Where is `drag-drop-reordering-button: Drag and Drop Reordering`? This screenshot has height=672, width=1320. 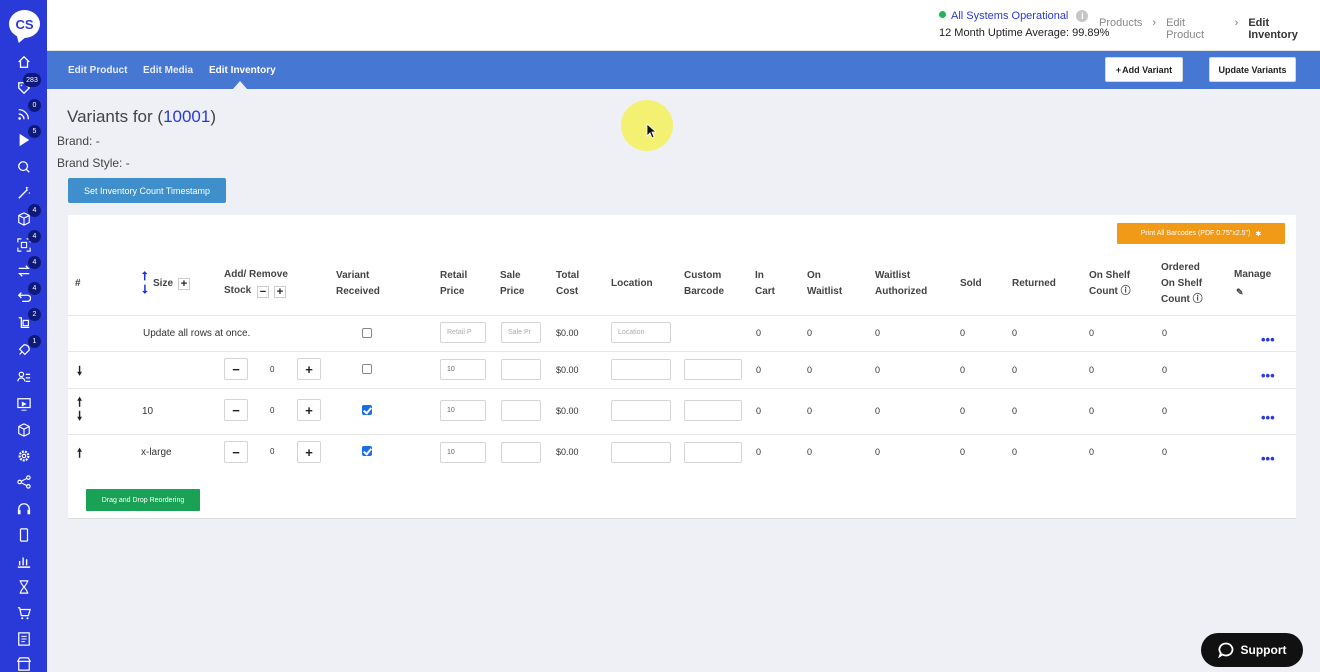
drag-drop-reordering-button: Drag and Drop Reordering is located at coordinates (143, 500).